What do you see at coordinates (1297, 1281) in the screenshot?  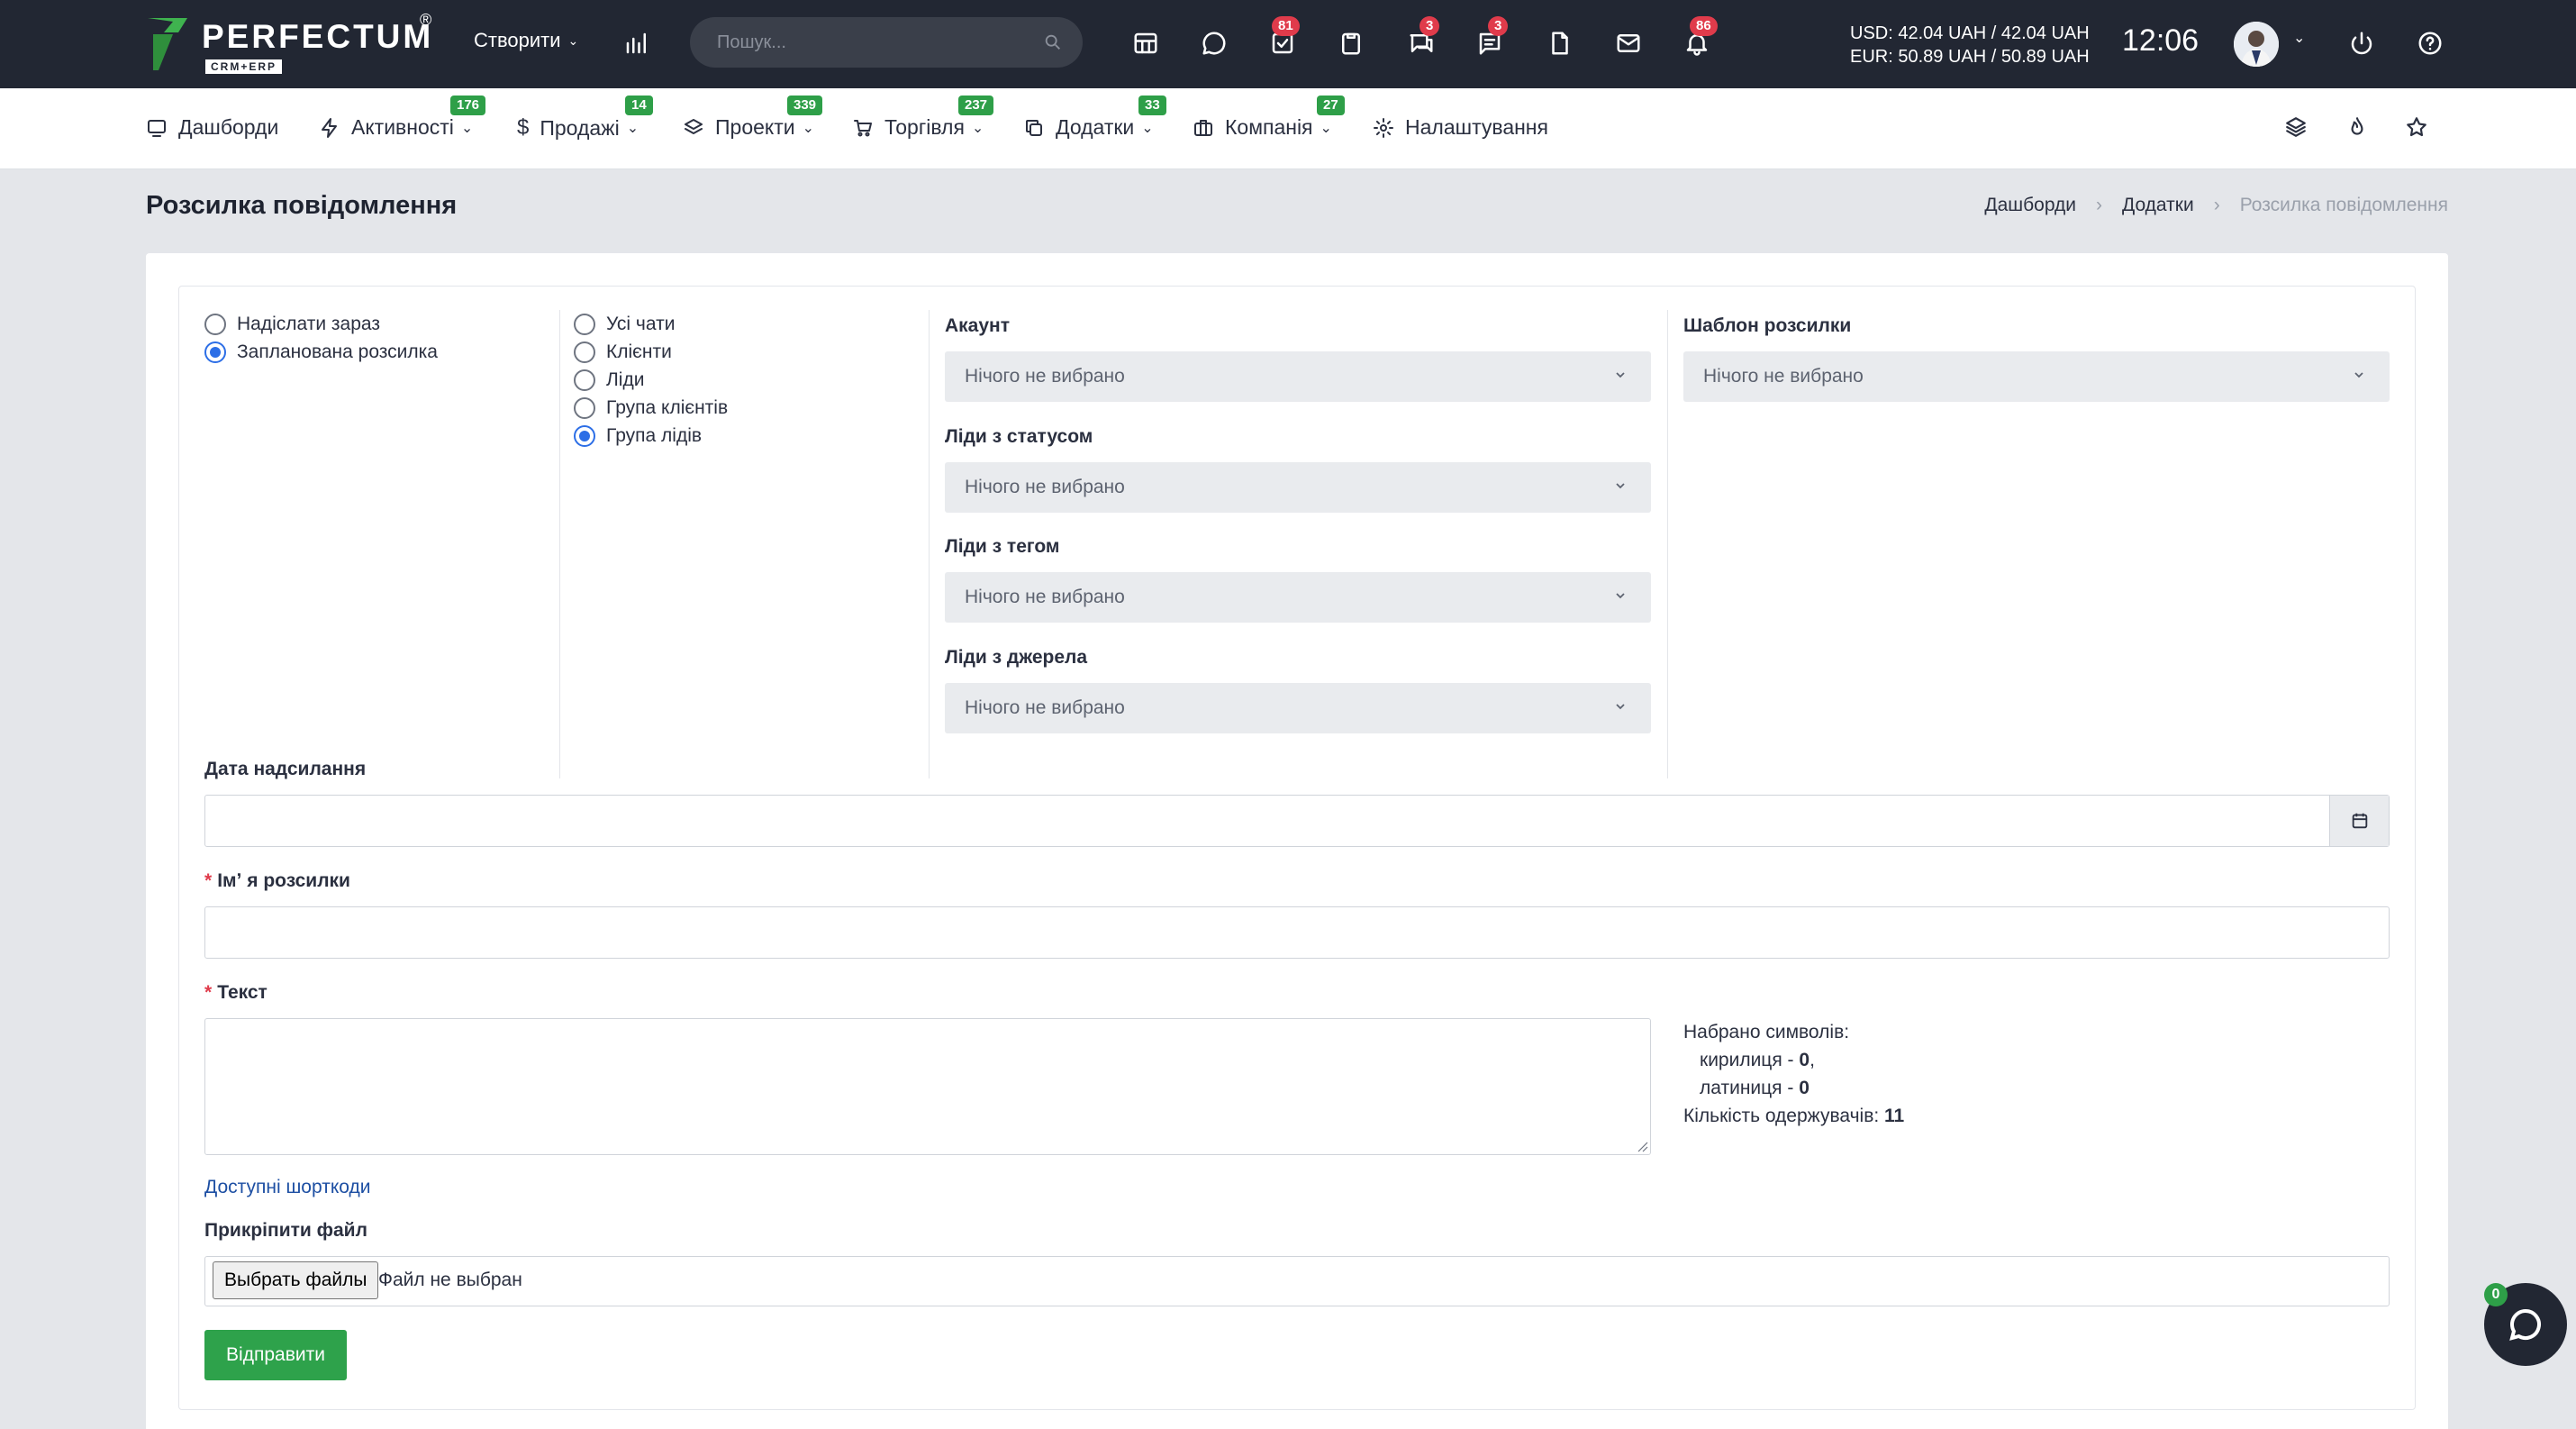 I see `file-input: Выбрать файлы Файл не выбран` at bounding box center [1297, 1281].